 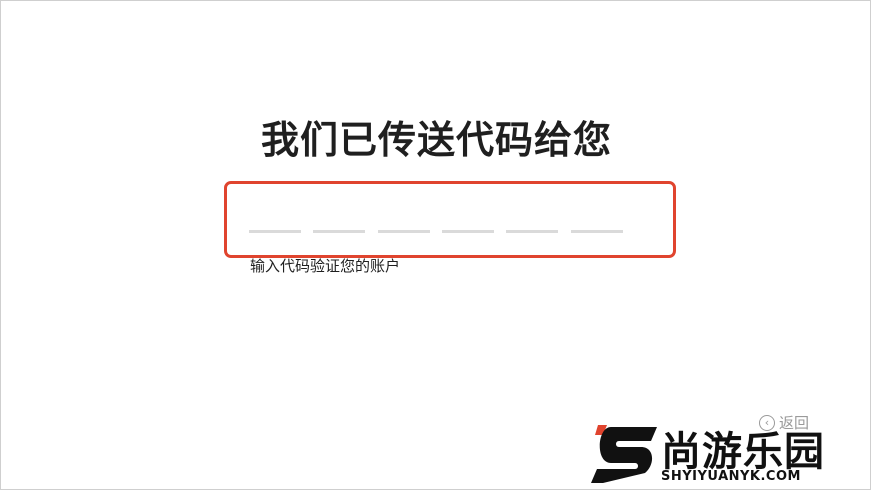 I want to click on verification-code-input, so click(x=450, y=219).